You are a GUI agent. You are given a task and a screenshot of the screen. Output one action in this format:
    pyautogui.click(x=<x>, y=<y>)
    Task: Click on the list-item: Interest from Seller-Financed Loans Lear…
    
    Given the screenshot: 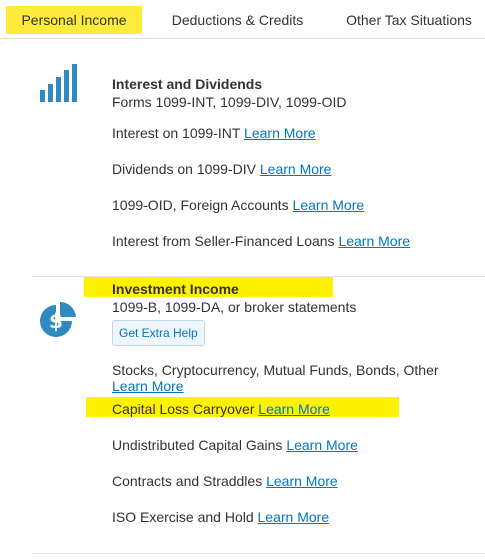 What is the action you would take?
    pyautogui.click(x=261, y=241)
    